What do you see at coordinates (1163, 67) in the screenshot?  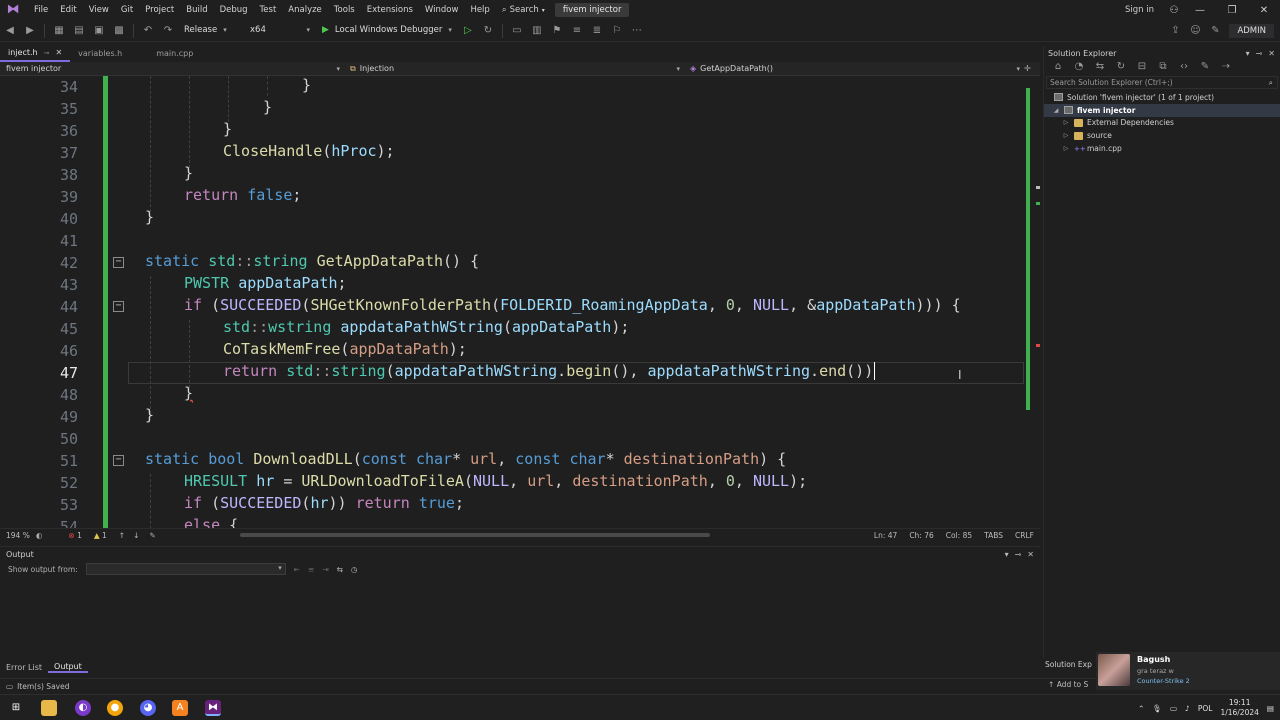 I see `show-all-files-icon: ⧉` at bounding box center [1163, 67].